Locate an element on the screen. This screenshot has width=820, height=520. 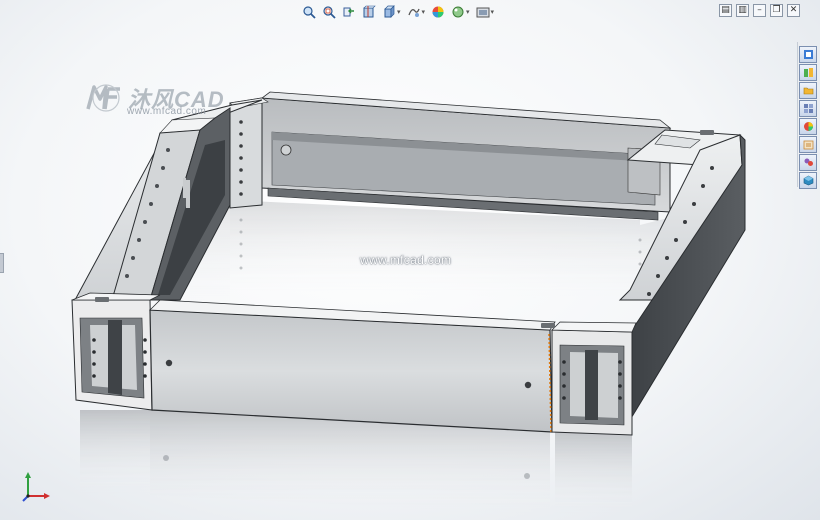
minimize-button: – is located at coordinates (759, 10).